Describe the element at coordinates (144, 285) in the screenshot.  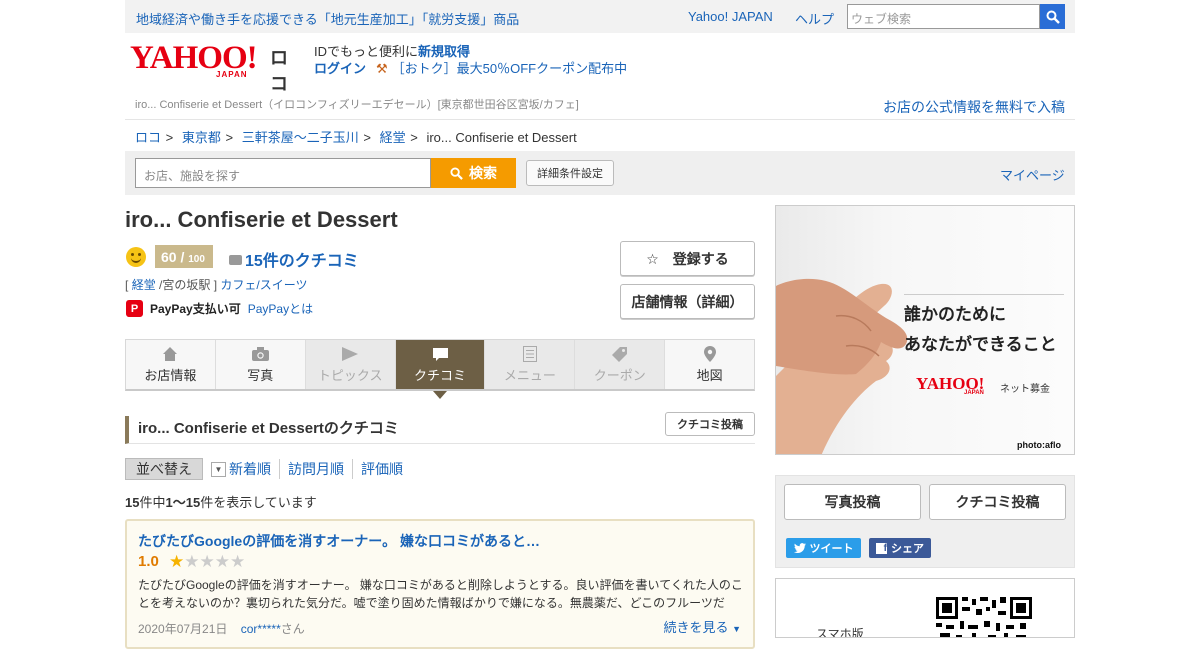
I see `station-link: 経堂` at that location.